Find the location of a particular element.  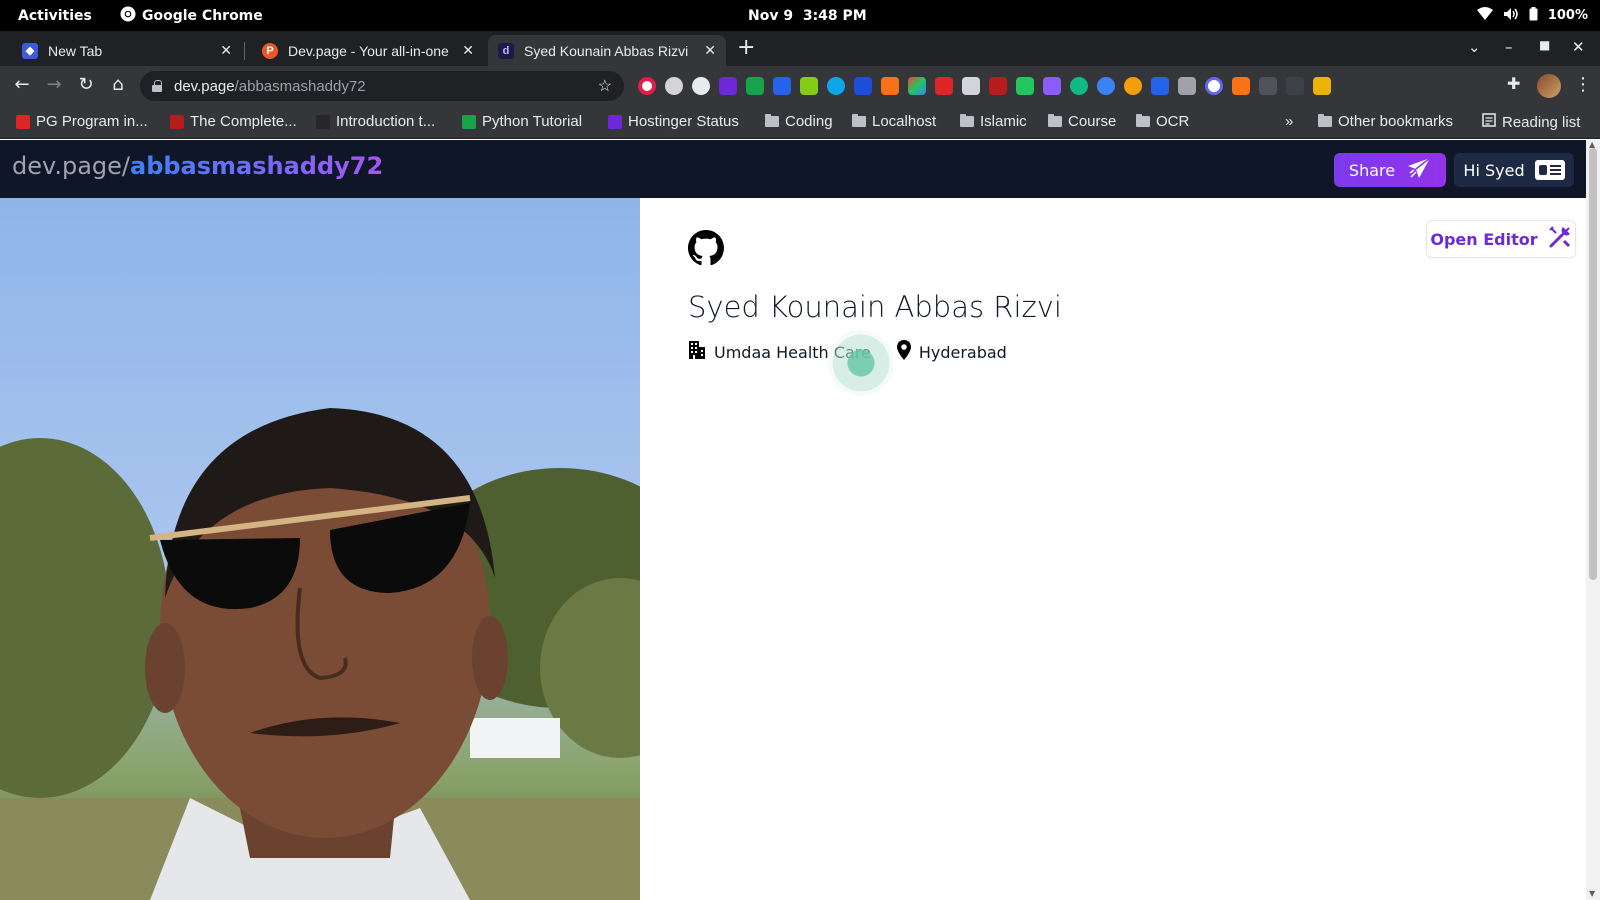

site-header: dev.page/abbasmashaddy72 Share Hi Syed is located at coordinates (793, 169).